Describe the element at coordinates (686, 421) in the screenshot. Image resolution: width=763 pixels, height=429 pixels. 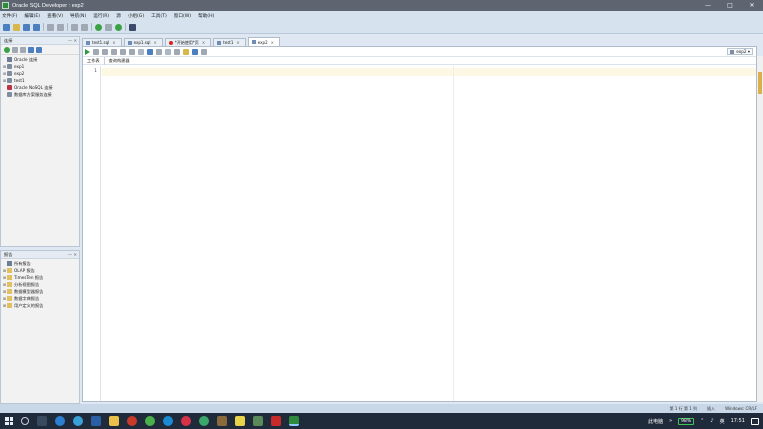
I see `battery-indicator: 98%` at that location.